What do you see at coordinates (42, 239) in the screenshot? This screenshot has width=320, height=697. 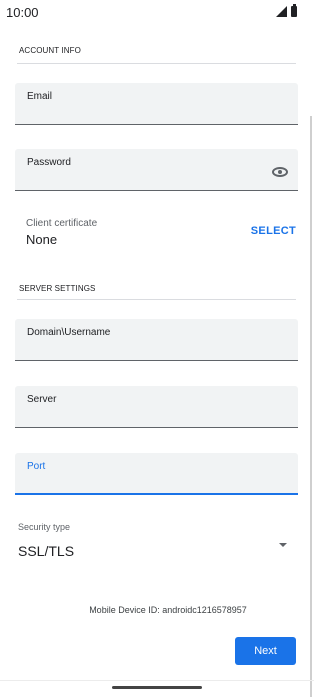 I see `client-certificate-value: None` at bounding box center [42, 239].